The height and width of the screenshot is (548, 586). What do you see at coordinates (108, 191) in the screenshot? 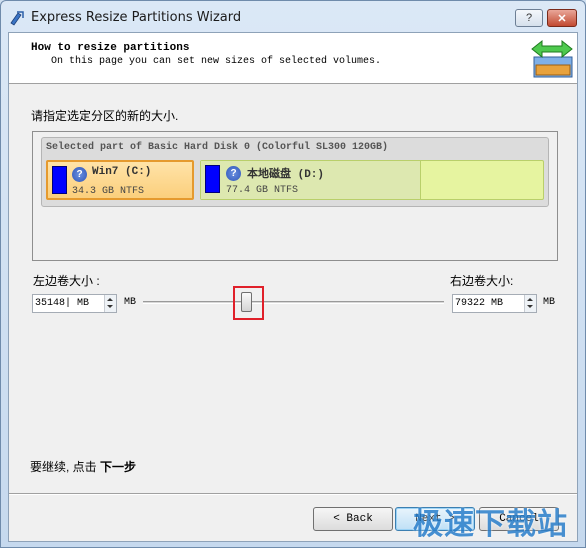
I see `partition-size: 34.3 GB NTFS` at bounding box center [108, 191].